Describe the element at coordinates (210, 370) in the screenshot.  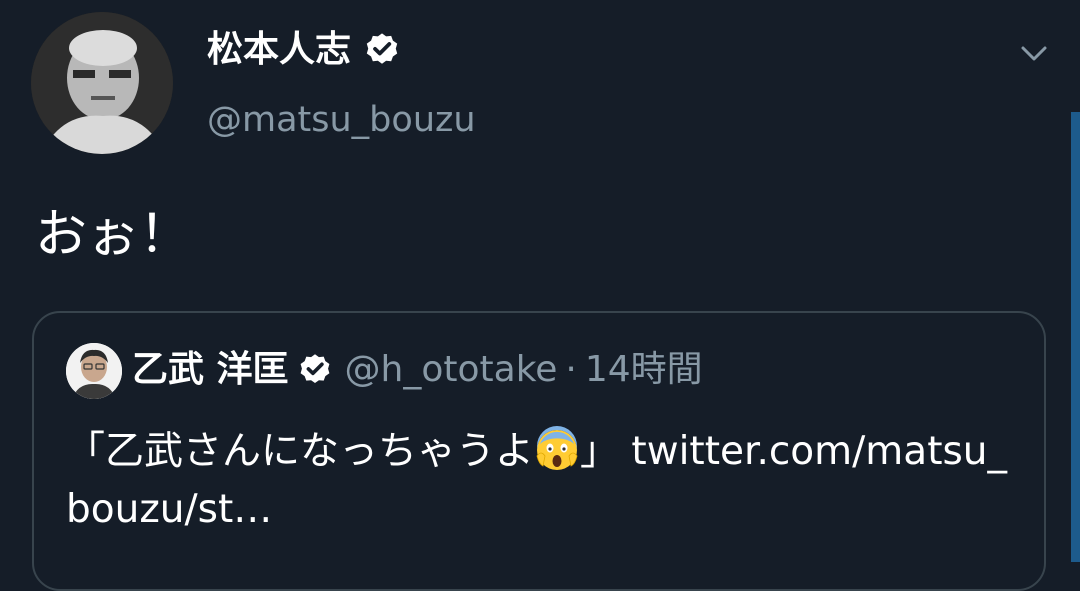
I see `quoted-author-display-name: 乙武 洋匡` at that location.